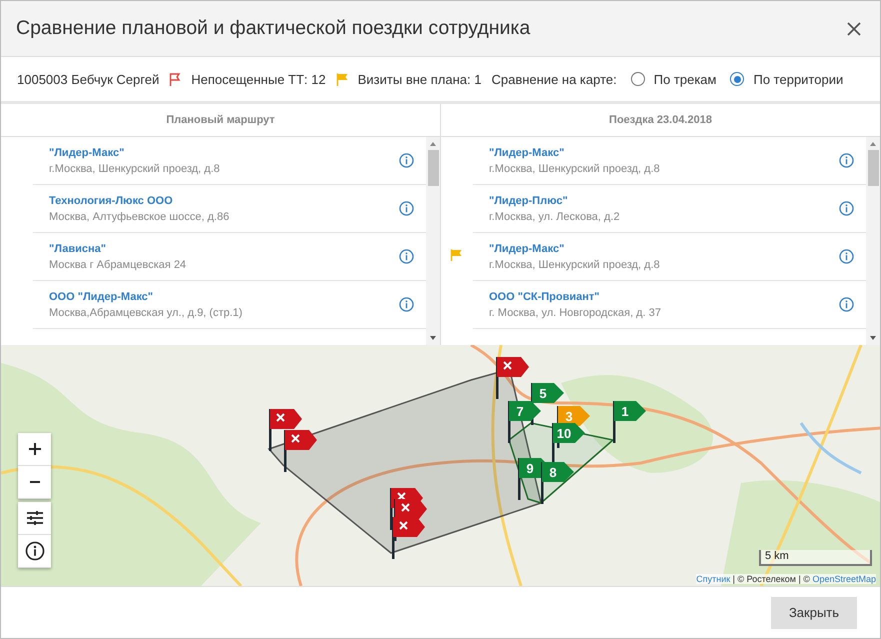  I want to click on attribution-link: Спутник, so click(713, 579).